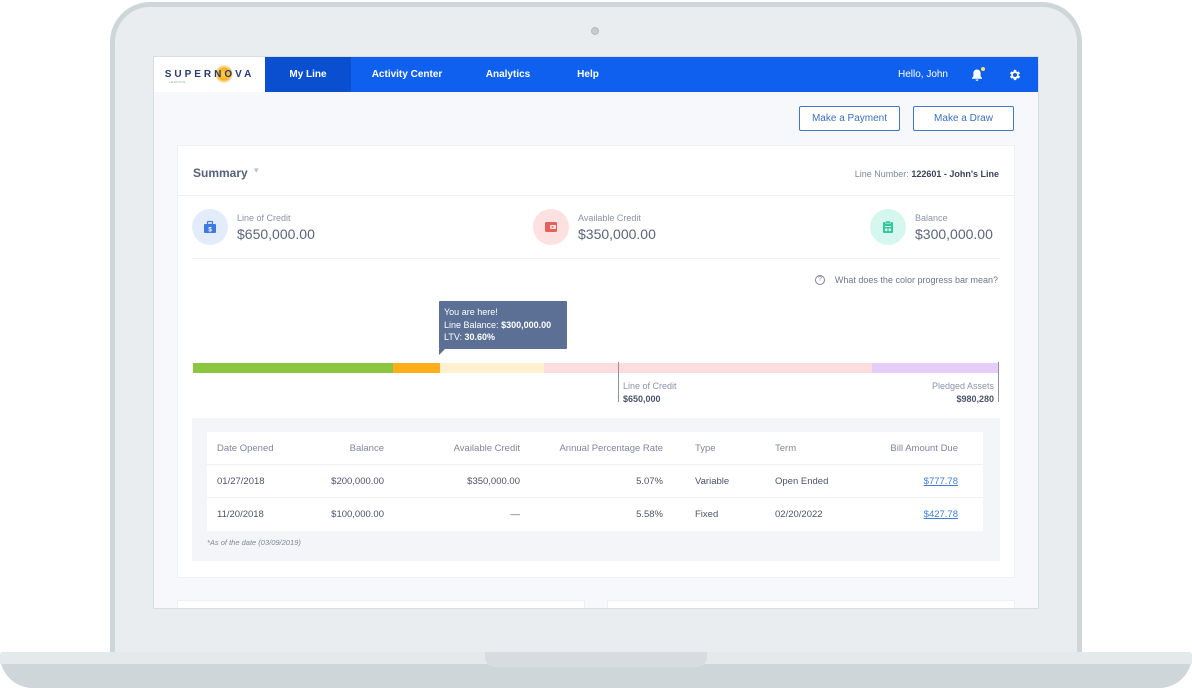  What do you see at coordinates (471, 312) in the screenshot?
I see `tooltip-line1: You are here!` at bounding box center [471, 312].